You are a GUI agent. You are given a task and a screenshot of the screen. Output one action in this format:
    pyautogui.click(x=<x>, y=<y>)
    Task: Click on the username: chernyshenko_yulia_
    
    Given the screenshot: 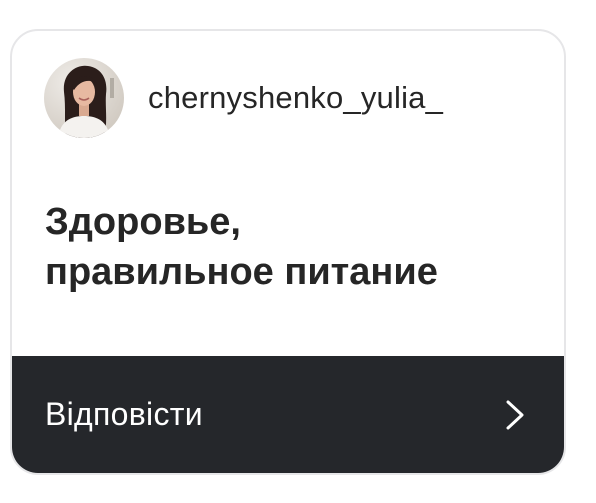 What is the action you would take?
    pyautogui.click(x=295, y=98)
    